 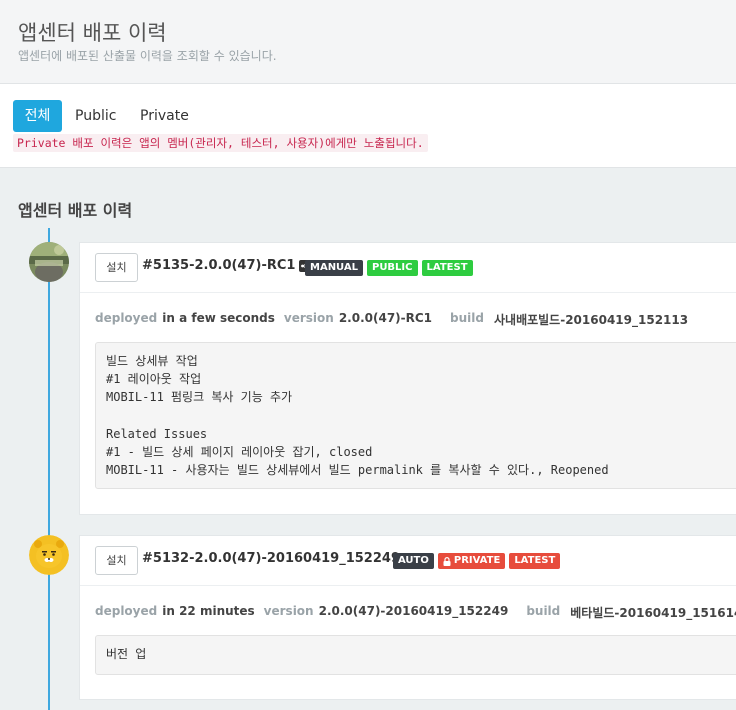 What do you see at coordinates (164, 116) in the screenshot?
I see `tab-private: Private` at bounding box center [164, 116].